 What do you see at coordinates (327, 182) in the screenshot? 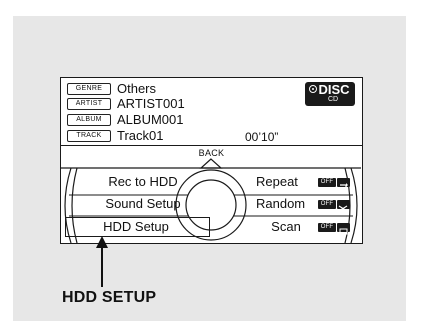
I see `repeat-state: OFF` at bounding box center [327, 182].